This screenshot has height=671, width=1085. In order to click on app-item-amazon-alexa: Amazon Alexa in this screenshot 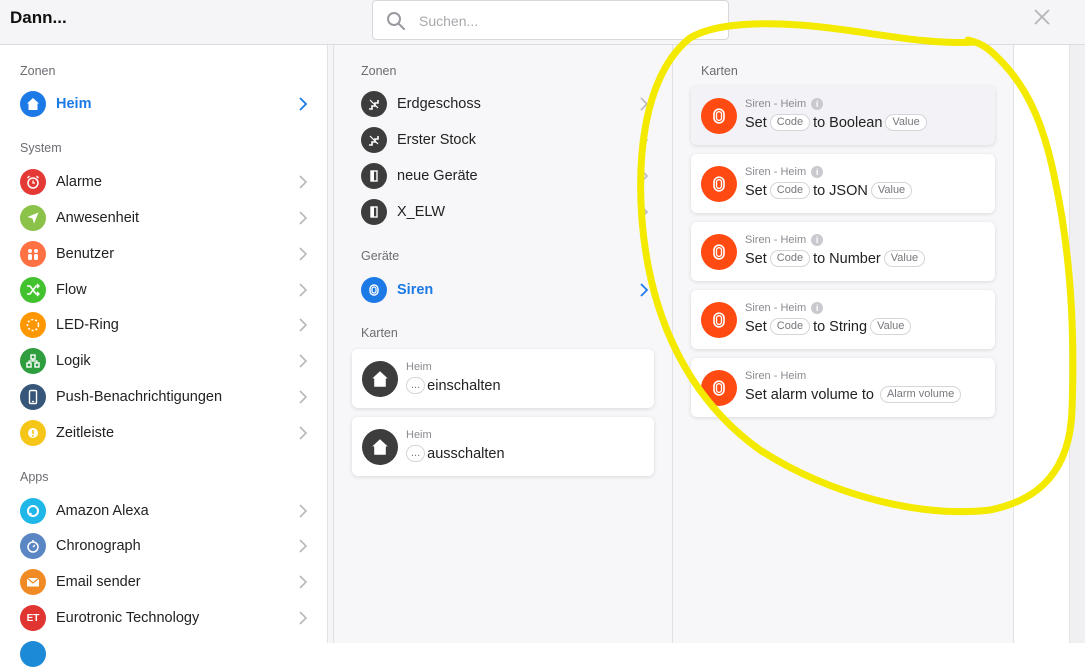, I will do `click(165, 511)`.